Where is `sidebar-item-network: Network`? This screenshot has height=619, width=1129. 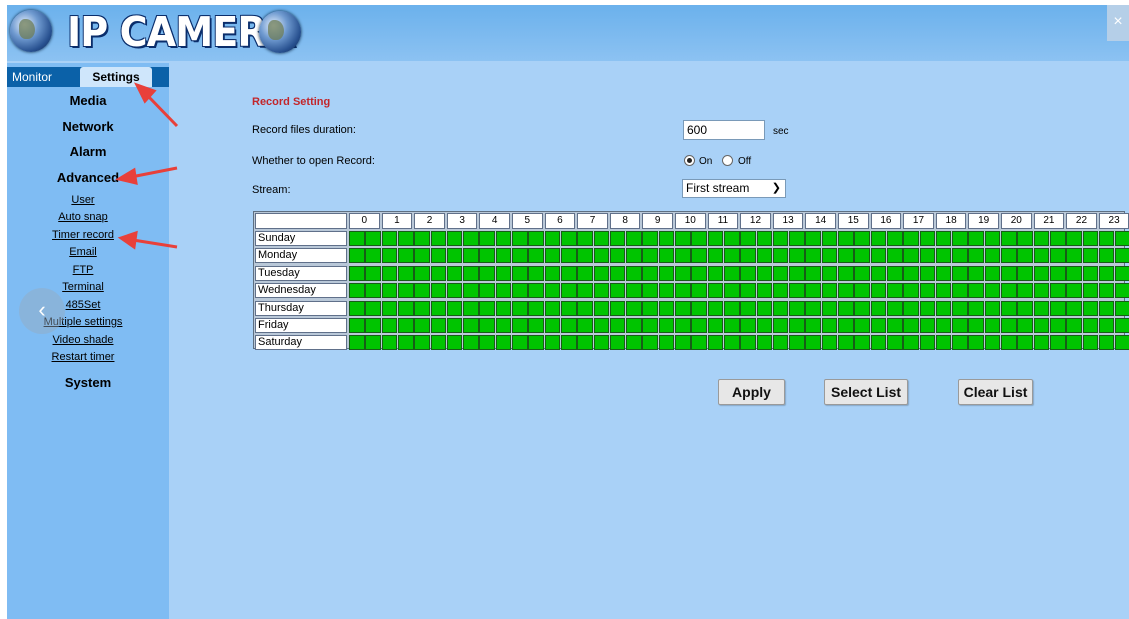
sidebar-item-network: Network is located at coordinates (88, 126).